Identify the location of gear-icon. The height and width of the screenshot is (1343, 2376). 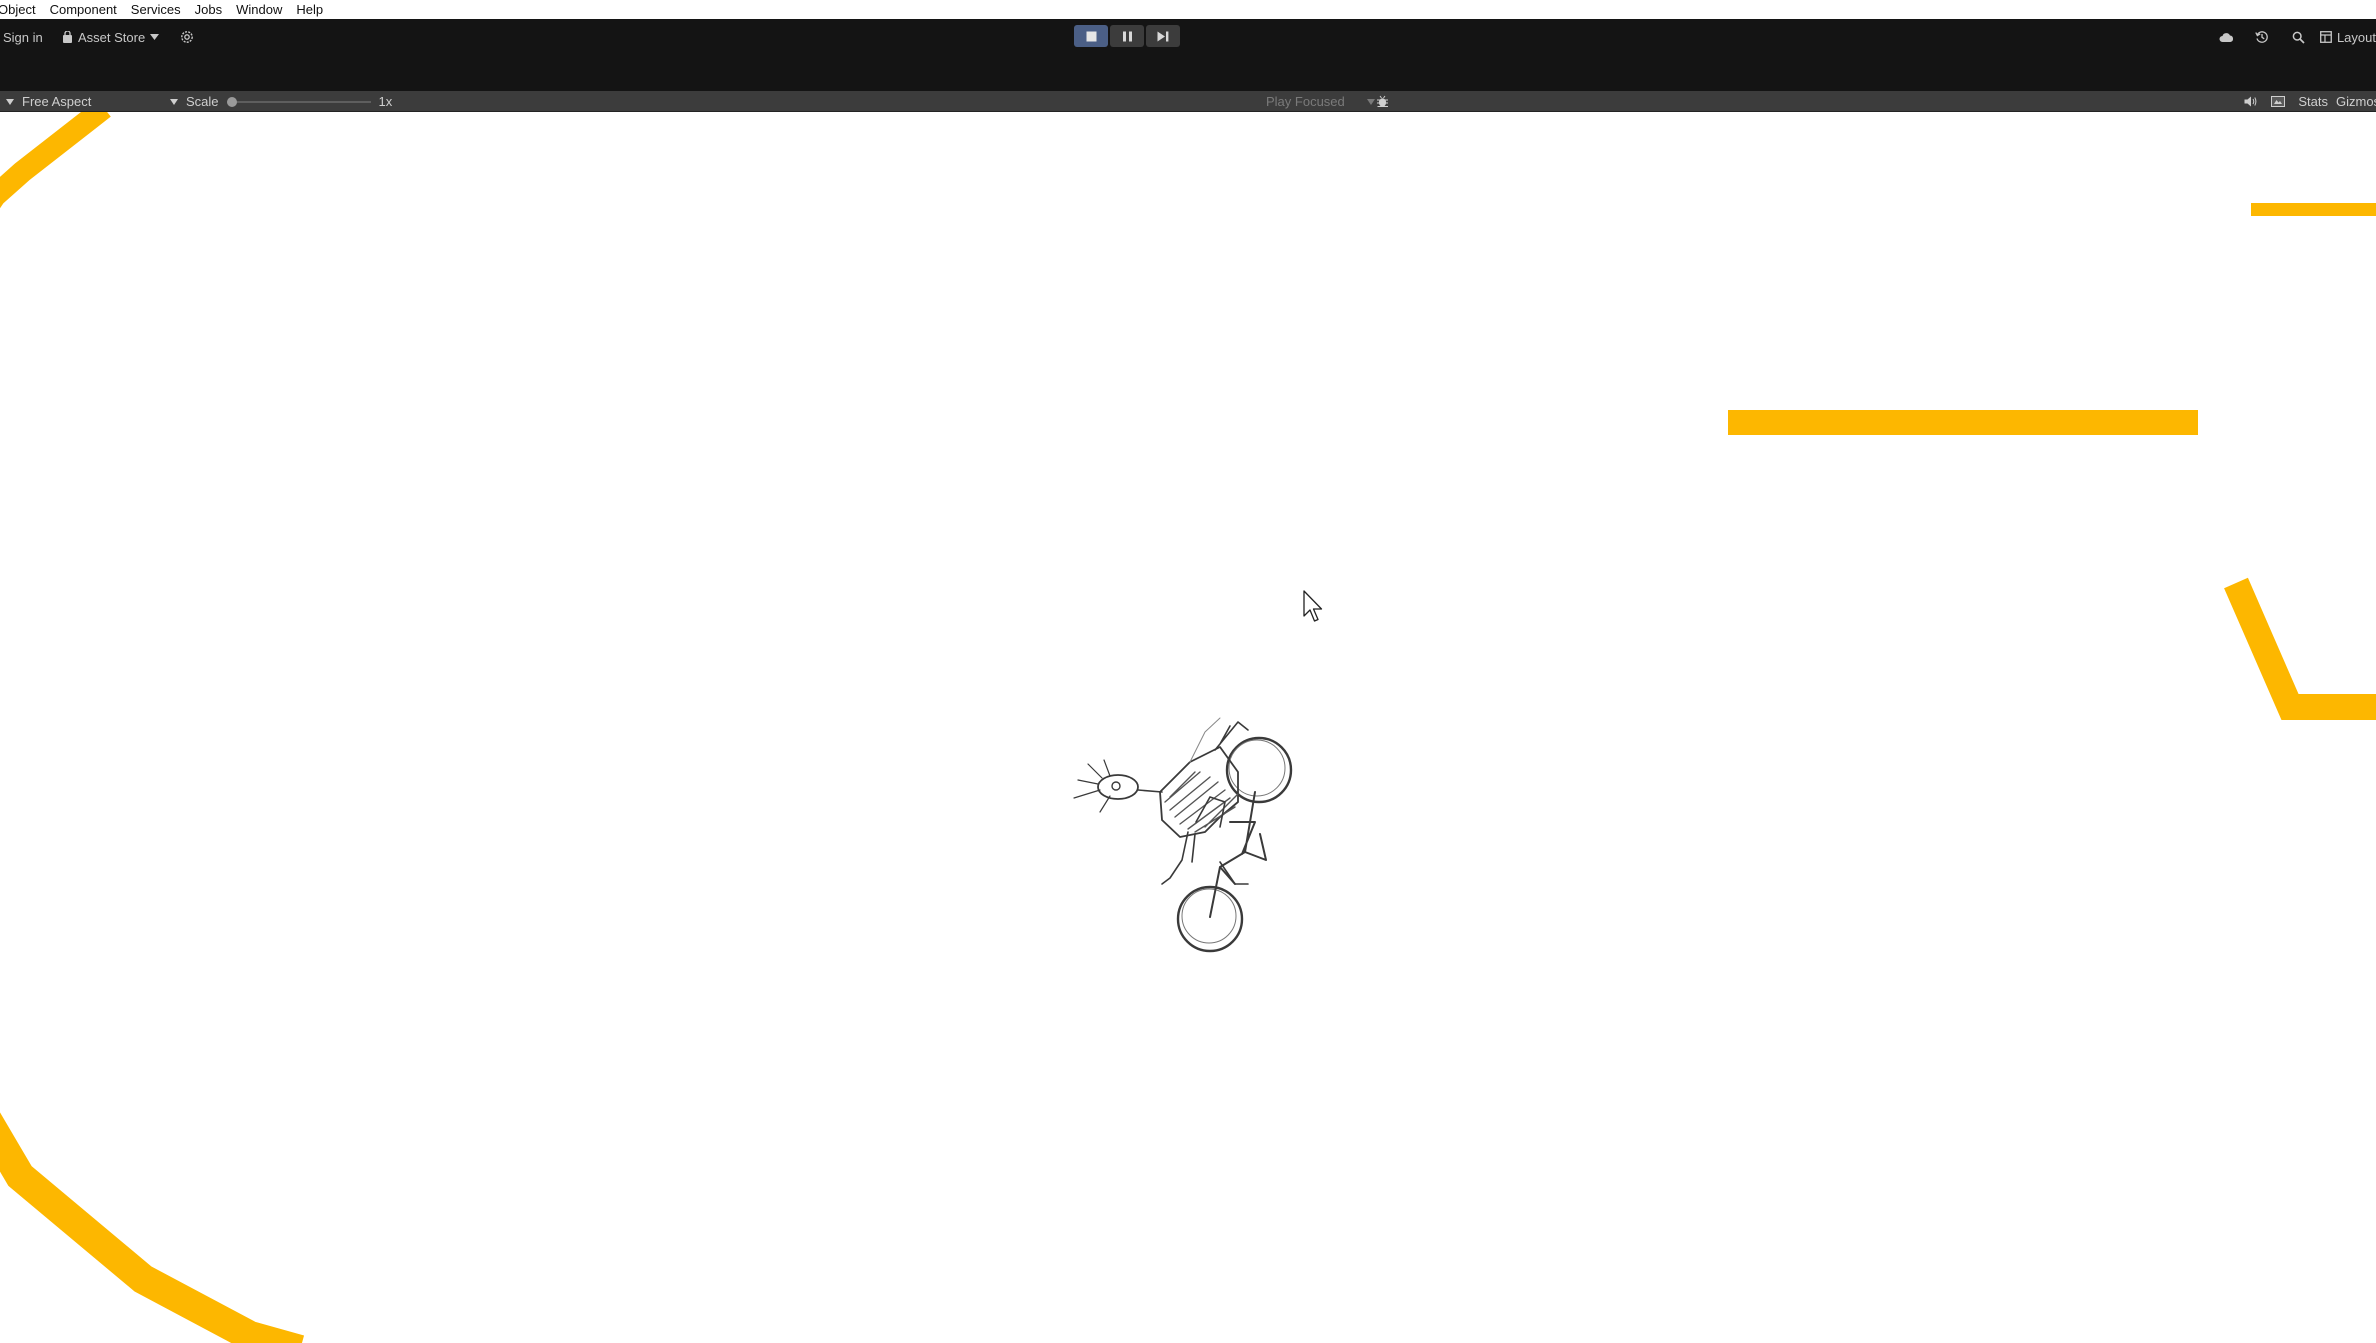
(187, 37).